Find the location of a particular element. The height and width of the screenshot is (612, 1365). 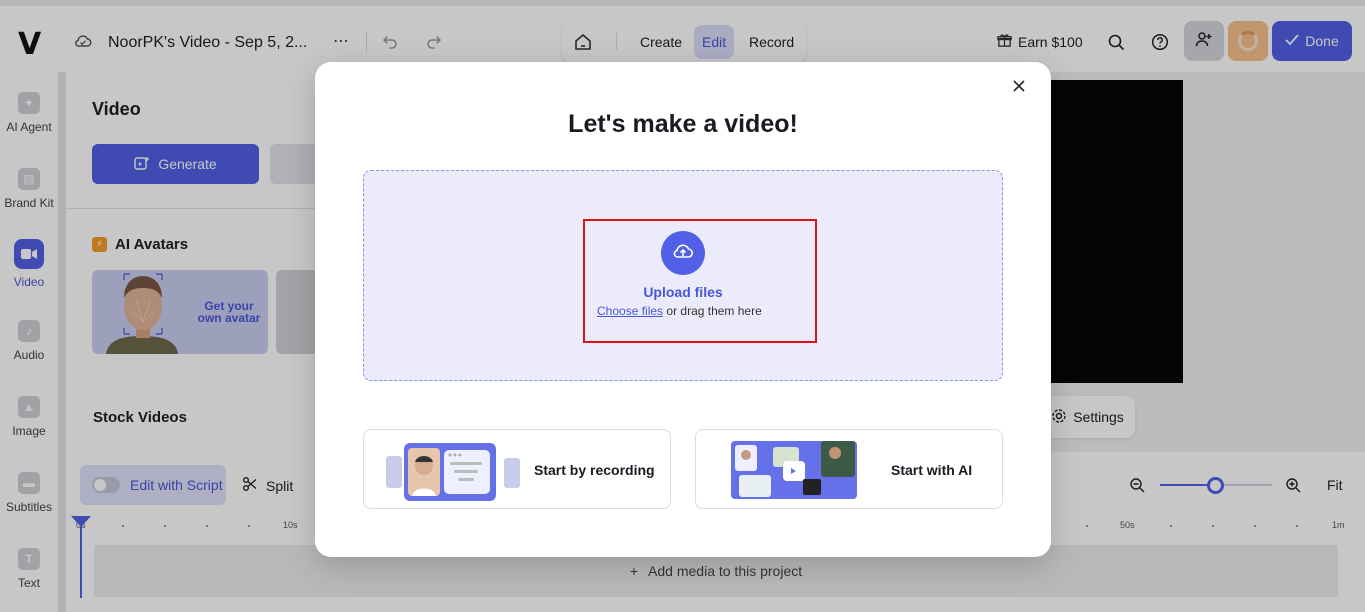

ai-collage-illustration is located at coordinates (794, 470).